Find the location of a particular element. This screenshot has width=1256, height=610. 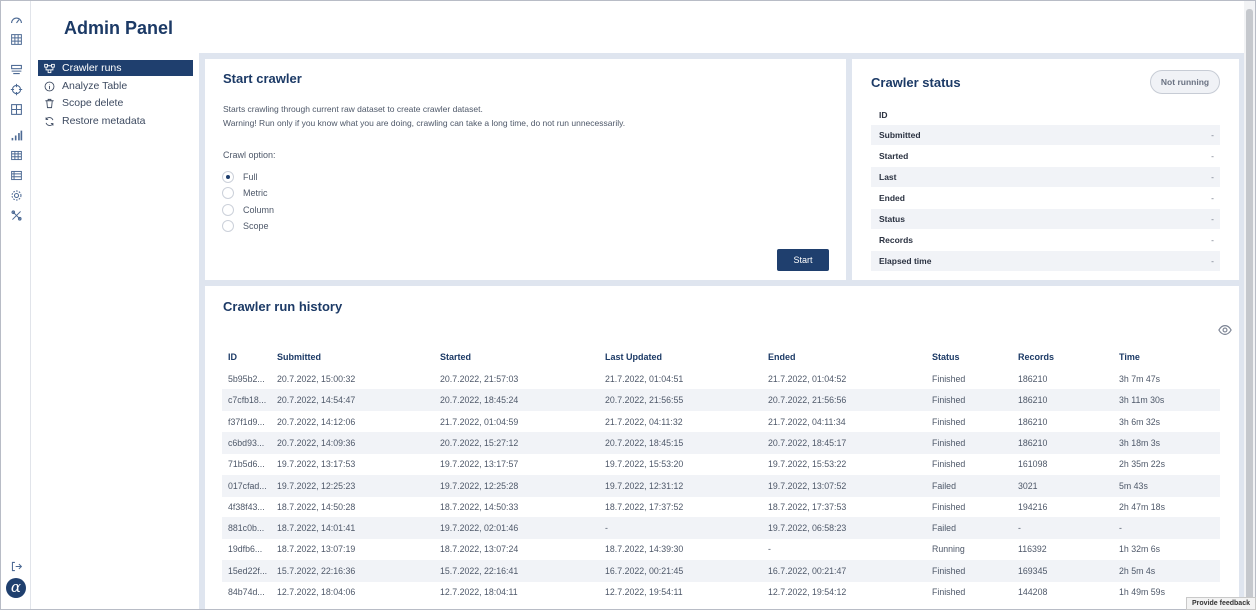

subnav-item-crawler-runs: Crawler runs is located at coordinates (115, 68).